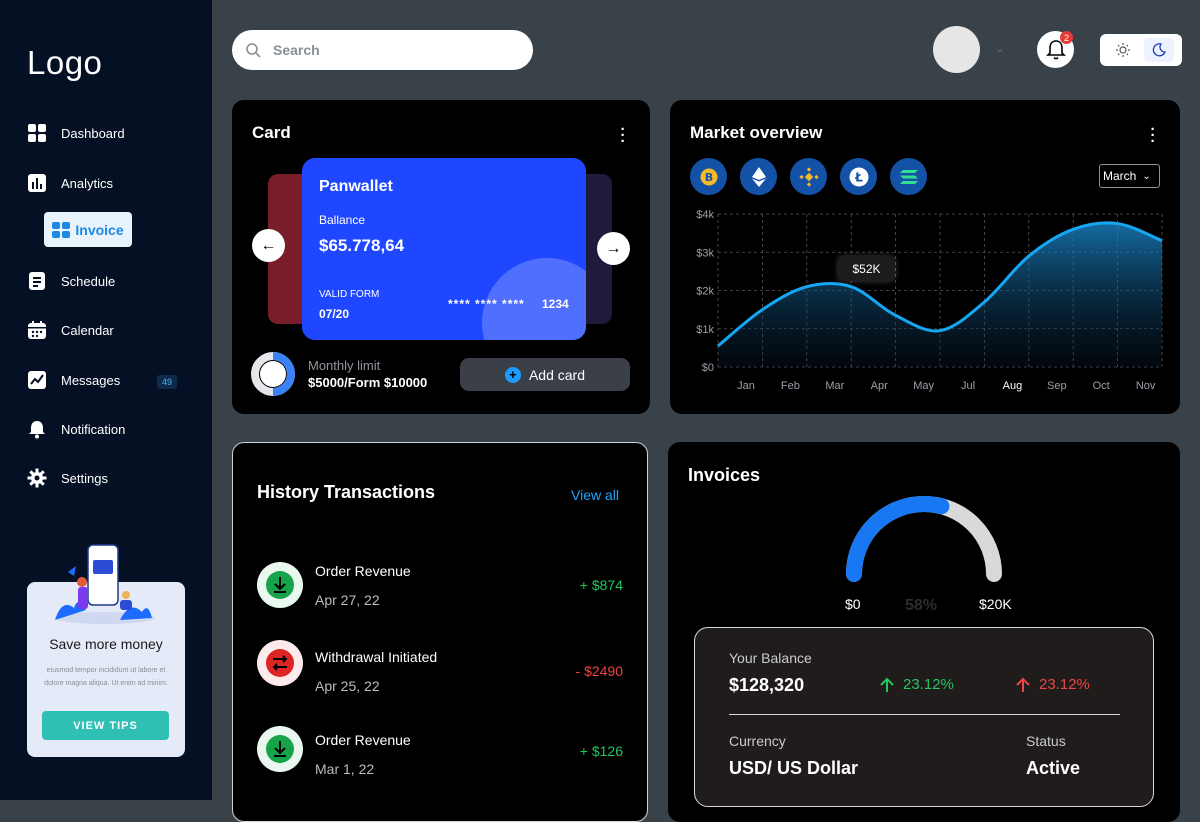  I want to click on x-tick-label: Jan, so click(746, 386).